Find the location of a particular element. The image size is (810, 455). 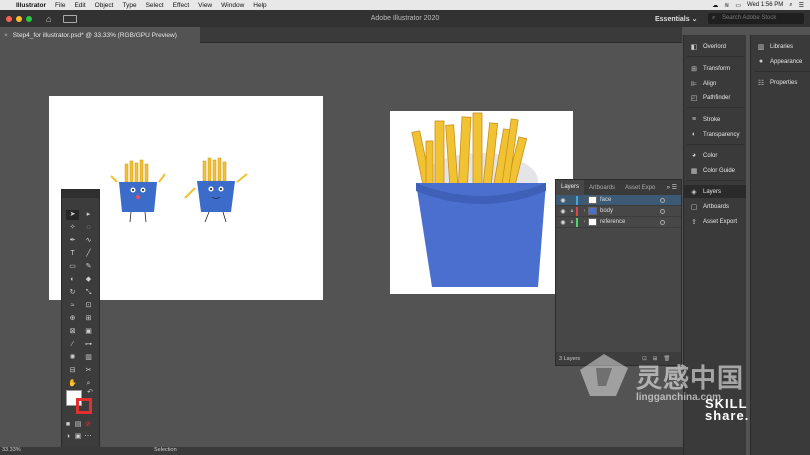

arrange-documents-icon is located at coordinates (70, 18).